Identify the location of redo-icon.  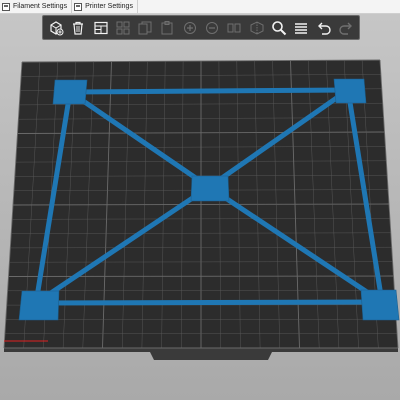
(346, 28).